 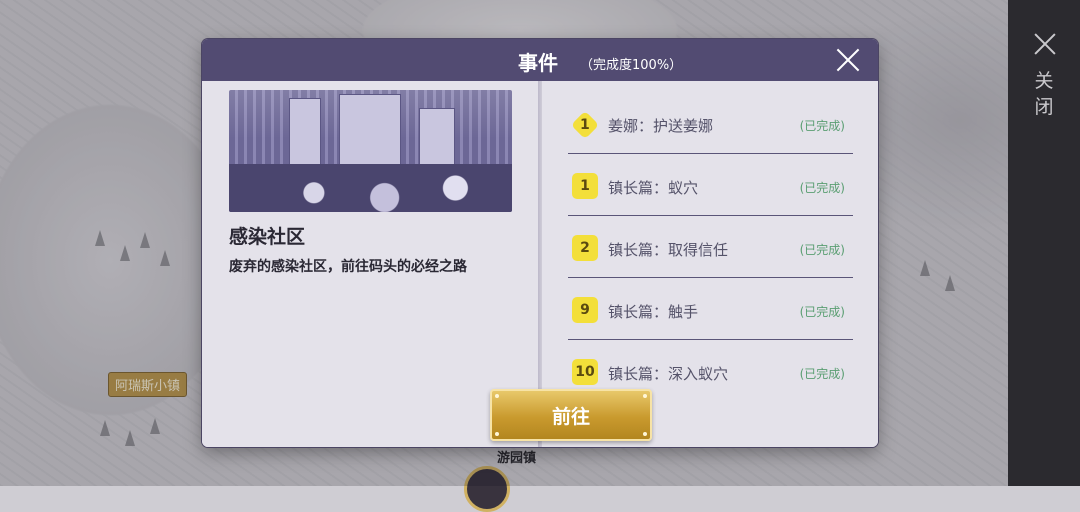 I want to click on completion-progress: （完成度100%）, so click(x=631, y=65).